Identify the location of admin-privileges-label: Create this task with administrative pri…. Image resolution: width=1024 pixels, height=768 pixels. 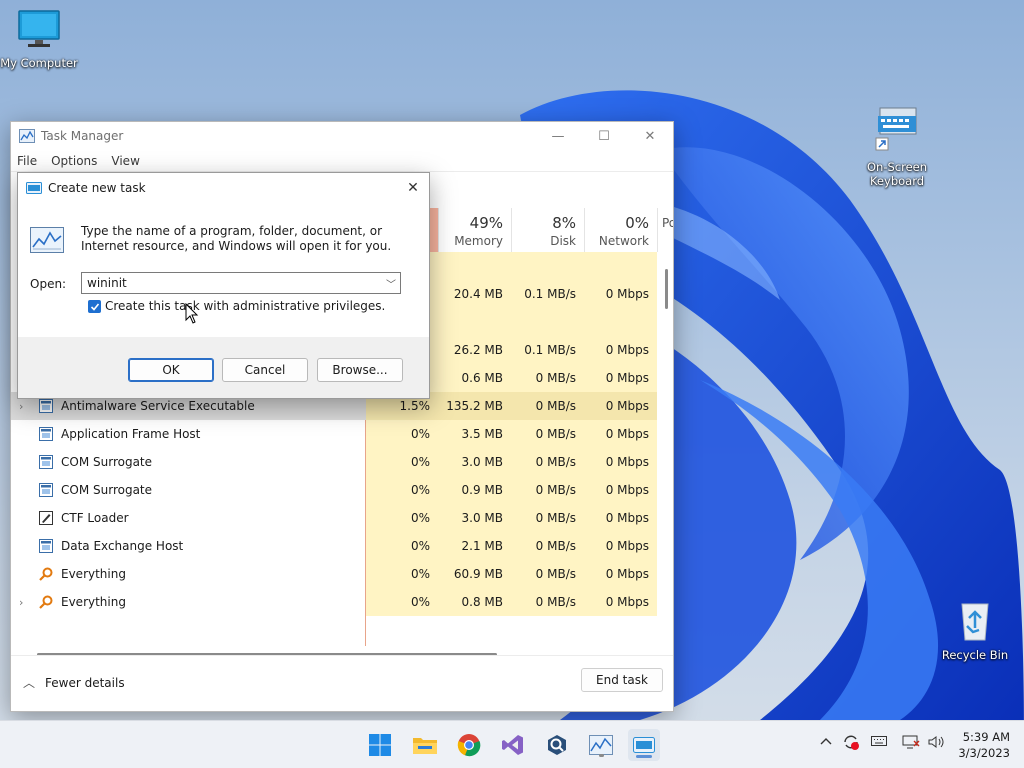
(245, 306).